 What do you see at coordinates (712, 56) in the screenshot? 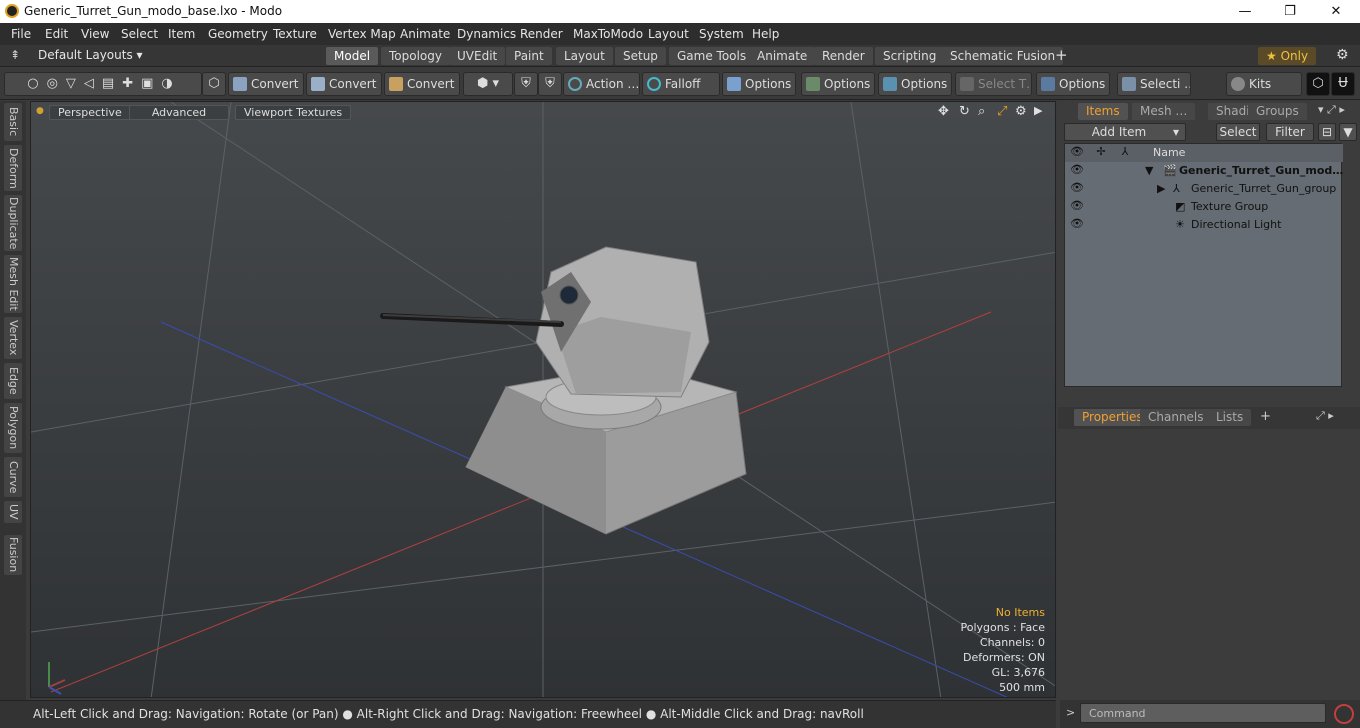
I see `tab-game-tools: Game Tools` at bounding box center [712, 56].